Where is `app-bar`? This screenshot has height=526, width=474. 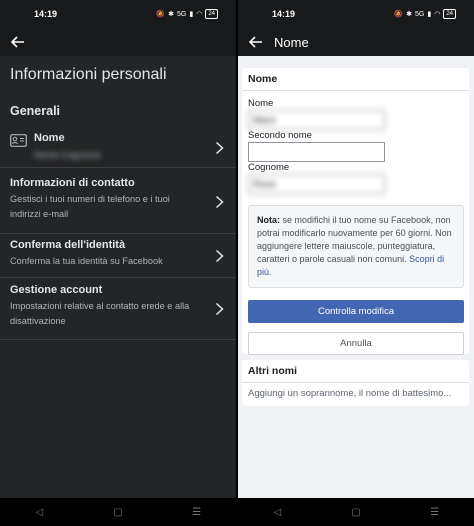
app-bar is located at coordinates (118, 42).